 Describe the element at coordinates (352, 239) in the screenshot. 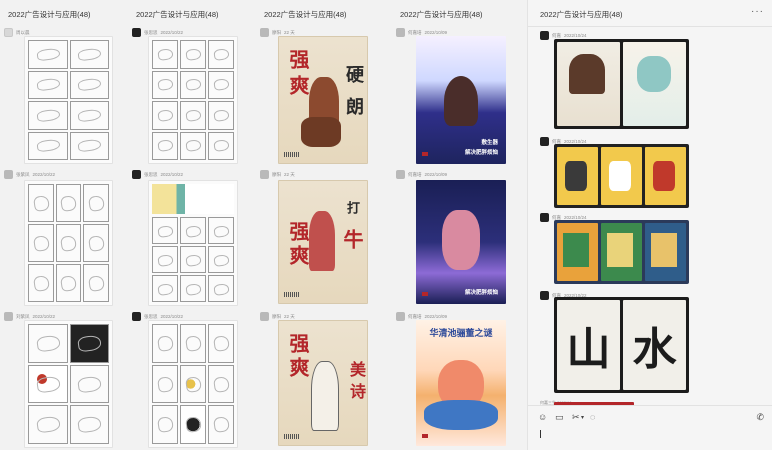

I see `poster-char: 牛` at that location.